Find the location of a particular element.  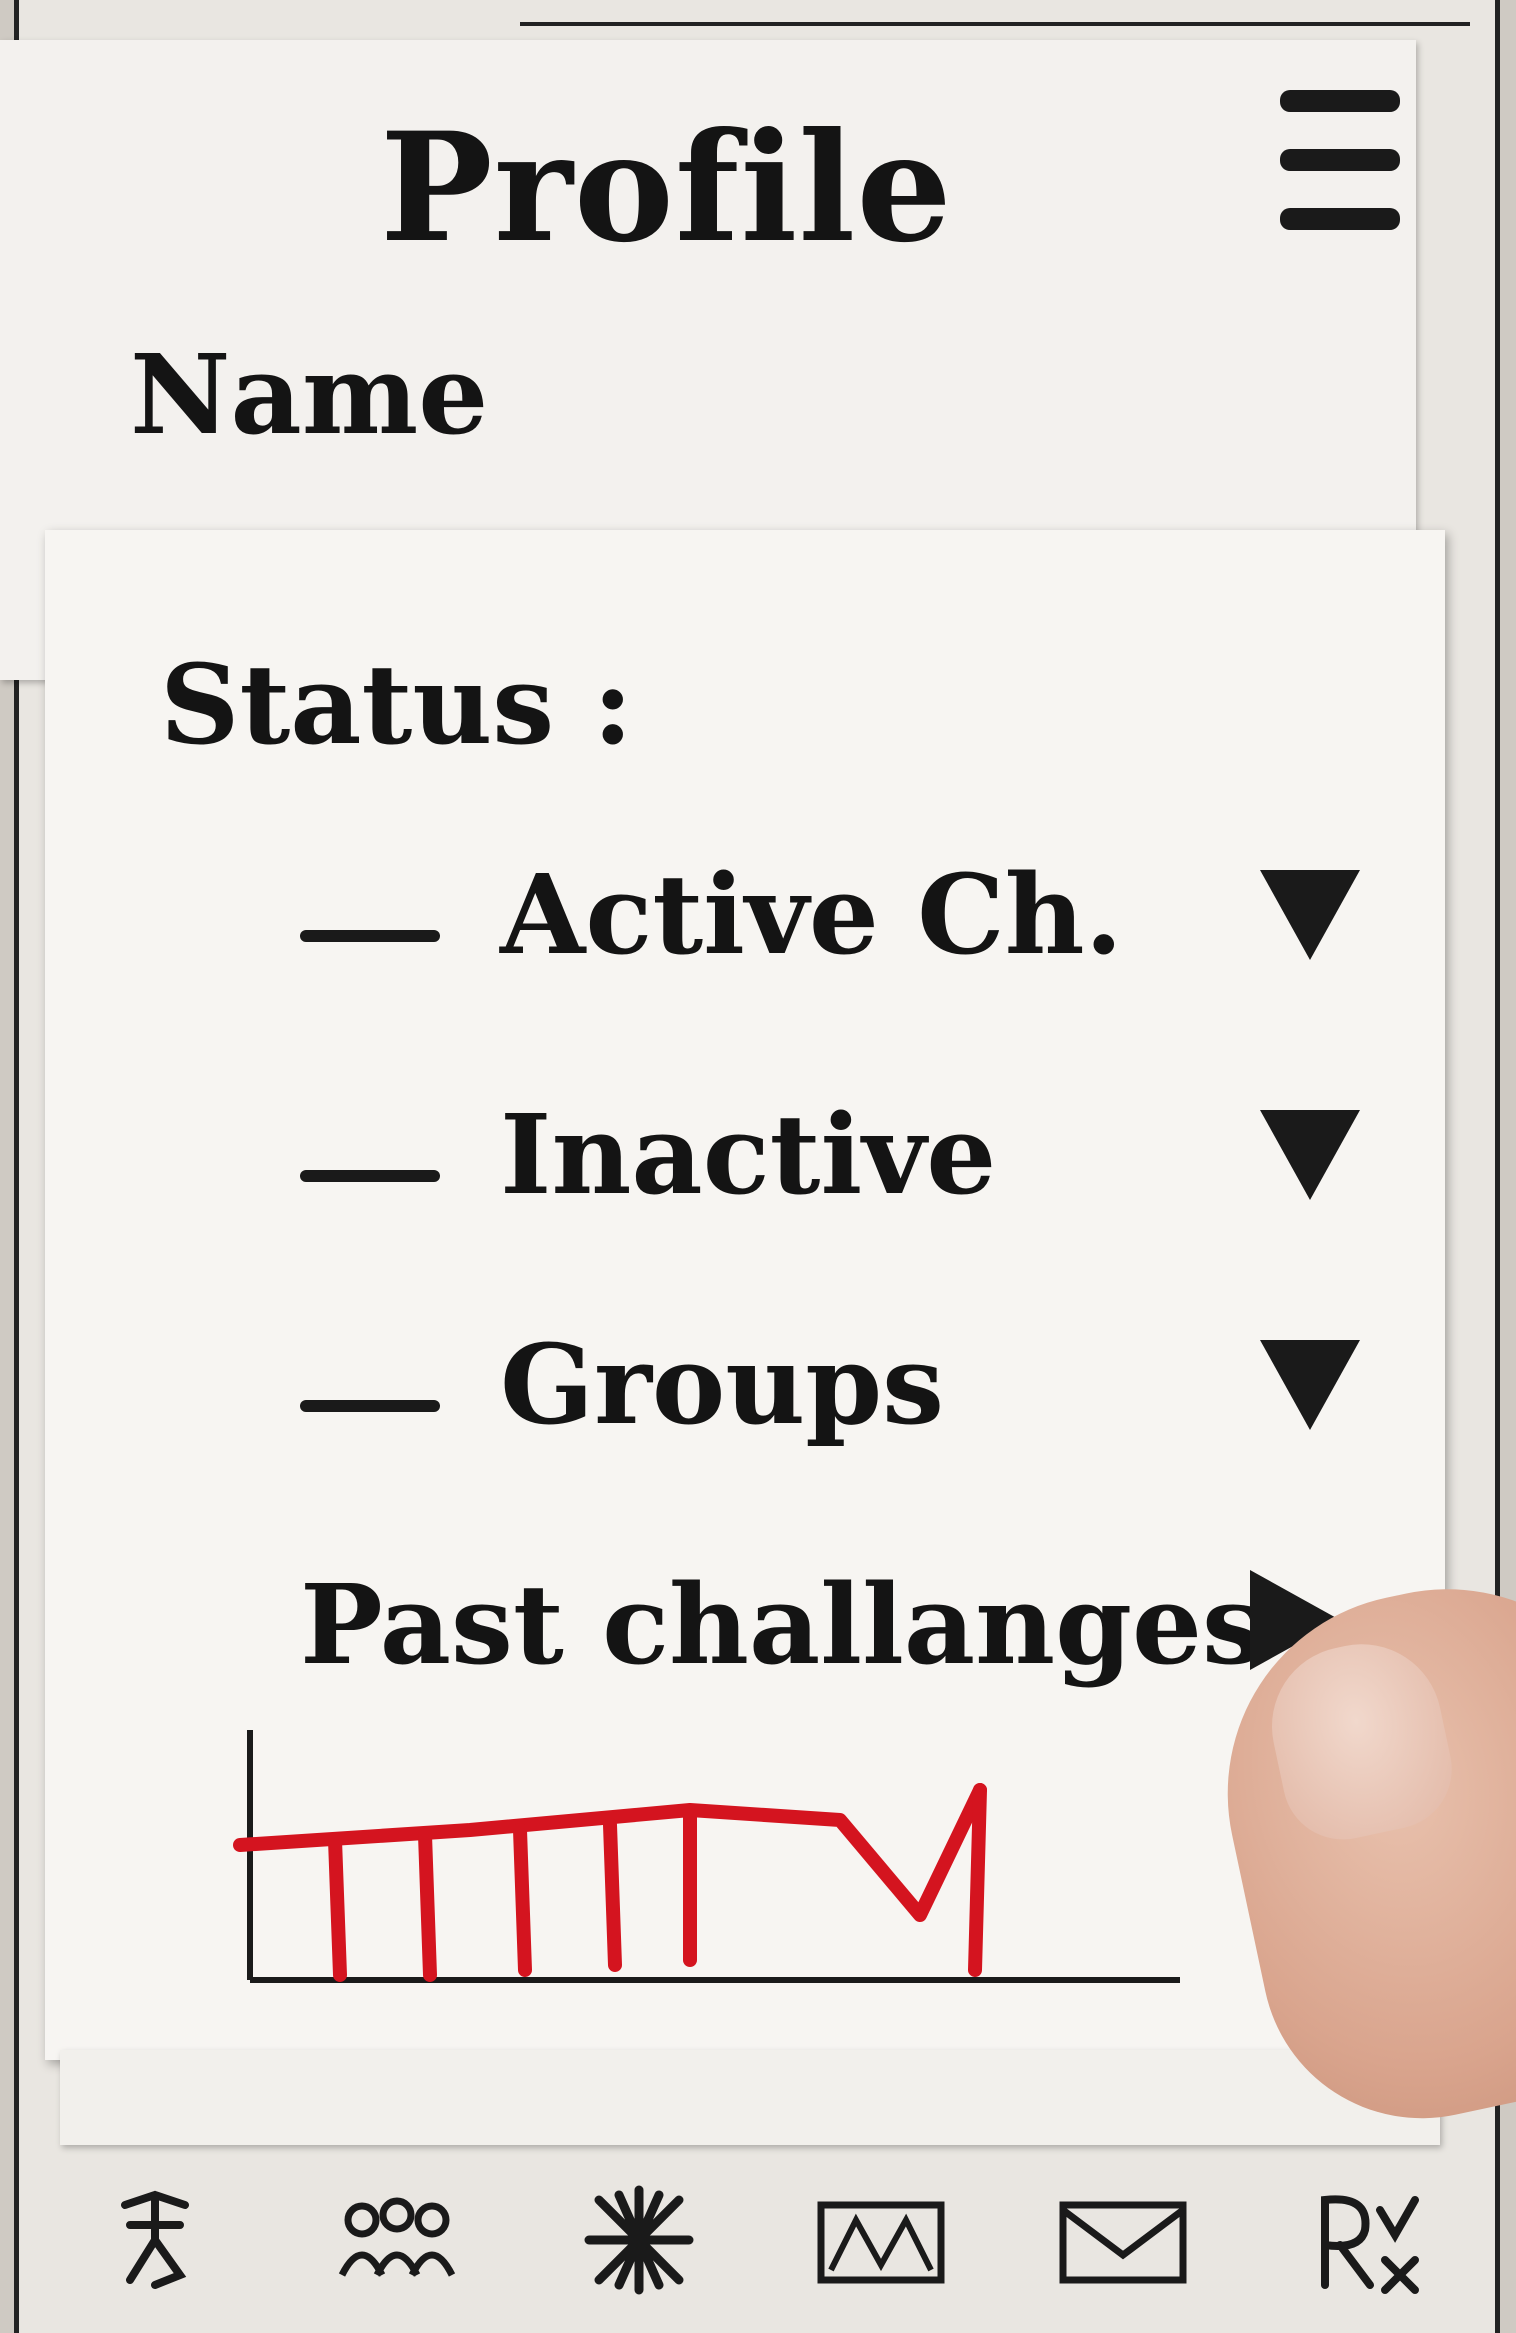

nav-mail-icon is located at coordinates (1123, 2240).